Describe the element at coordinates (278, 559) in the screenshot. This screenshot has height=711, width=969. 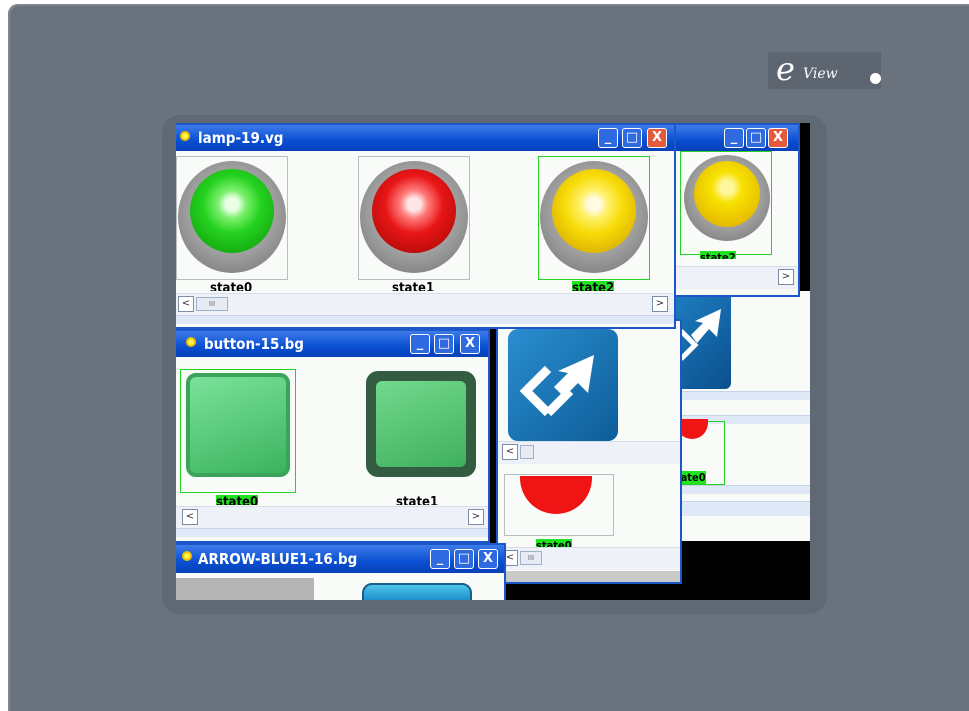
I see `window-title: ARROW-BLUE1-16.bg` at that location.